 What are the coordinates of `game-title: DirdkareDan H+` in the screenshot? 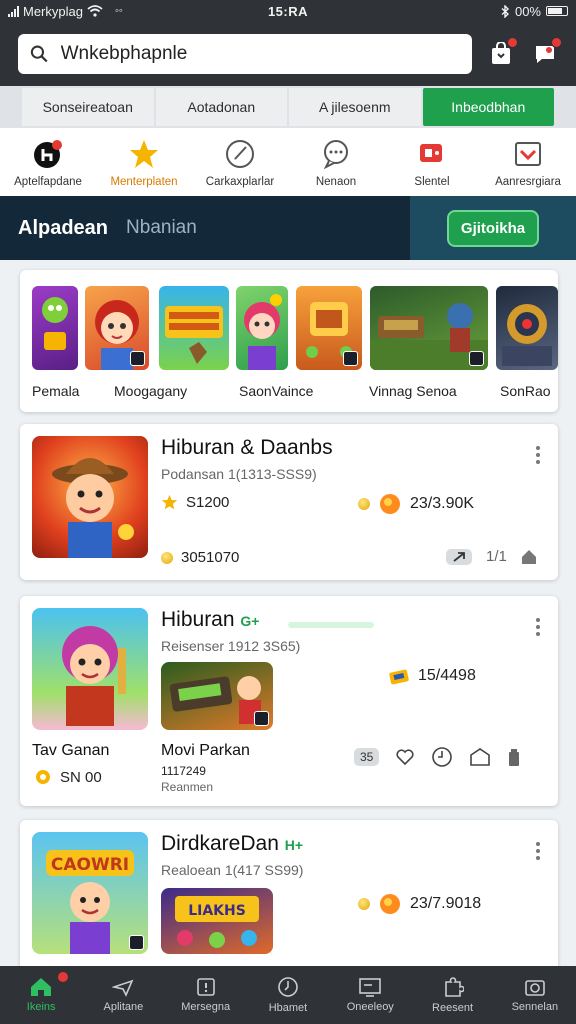 It's located at (232, 844).